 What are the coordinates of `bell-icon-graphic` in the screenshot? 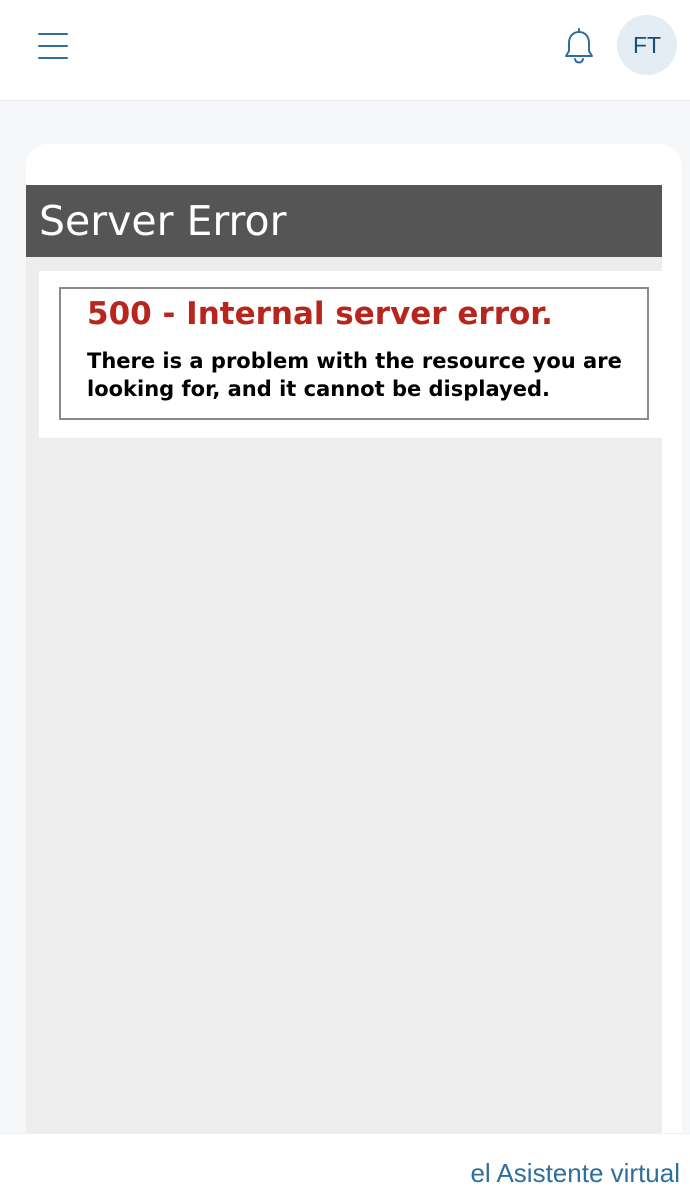 It's located at (579, 46).